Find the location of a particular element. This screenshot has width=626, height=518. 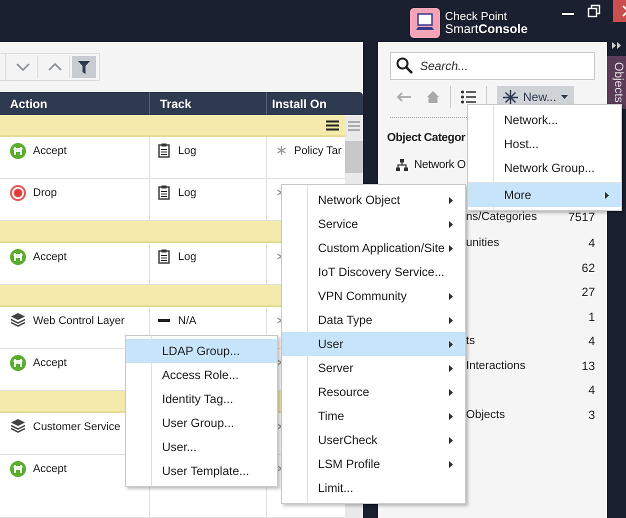

caret-icon is located at coordinates (564, 97).